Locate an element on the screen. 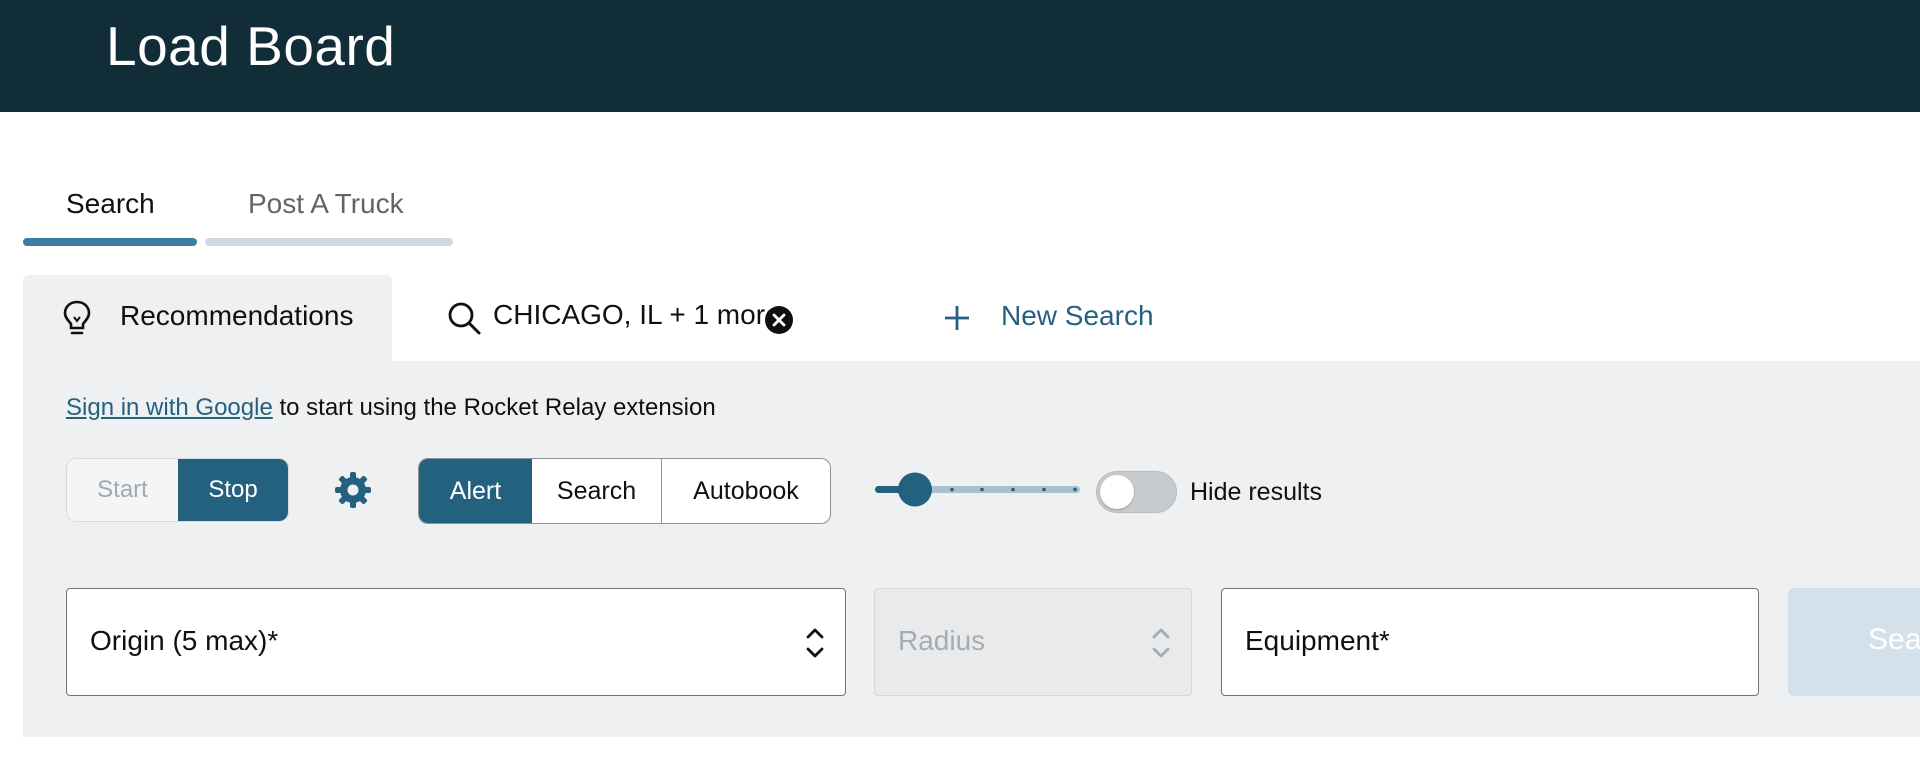 The height and width of the screenshot is (761, 1920). new-search-label: New Search is located at coordinates (1077, 315).